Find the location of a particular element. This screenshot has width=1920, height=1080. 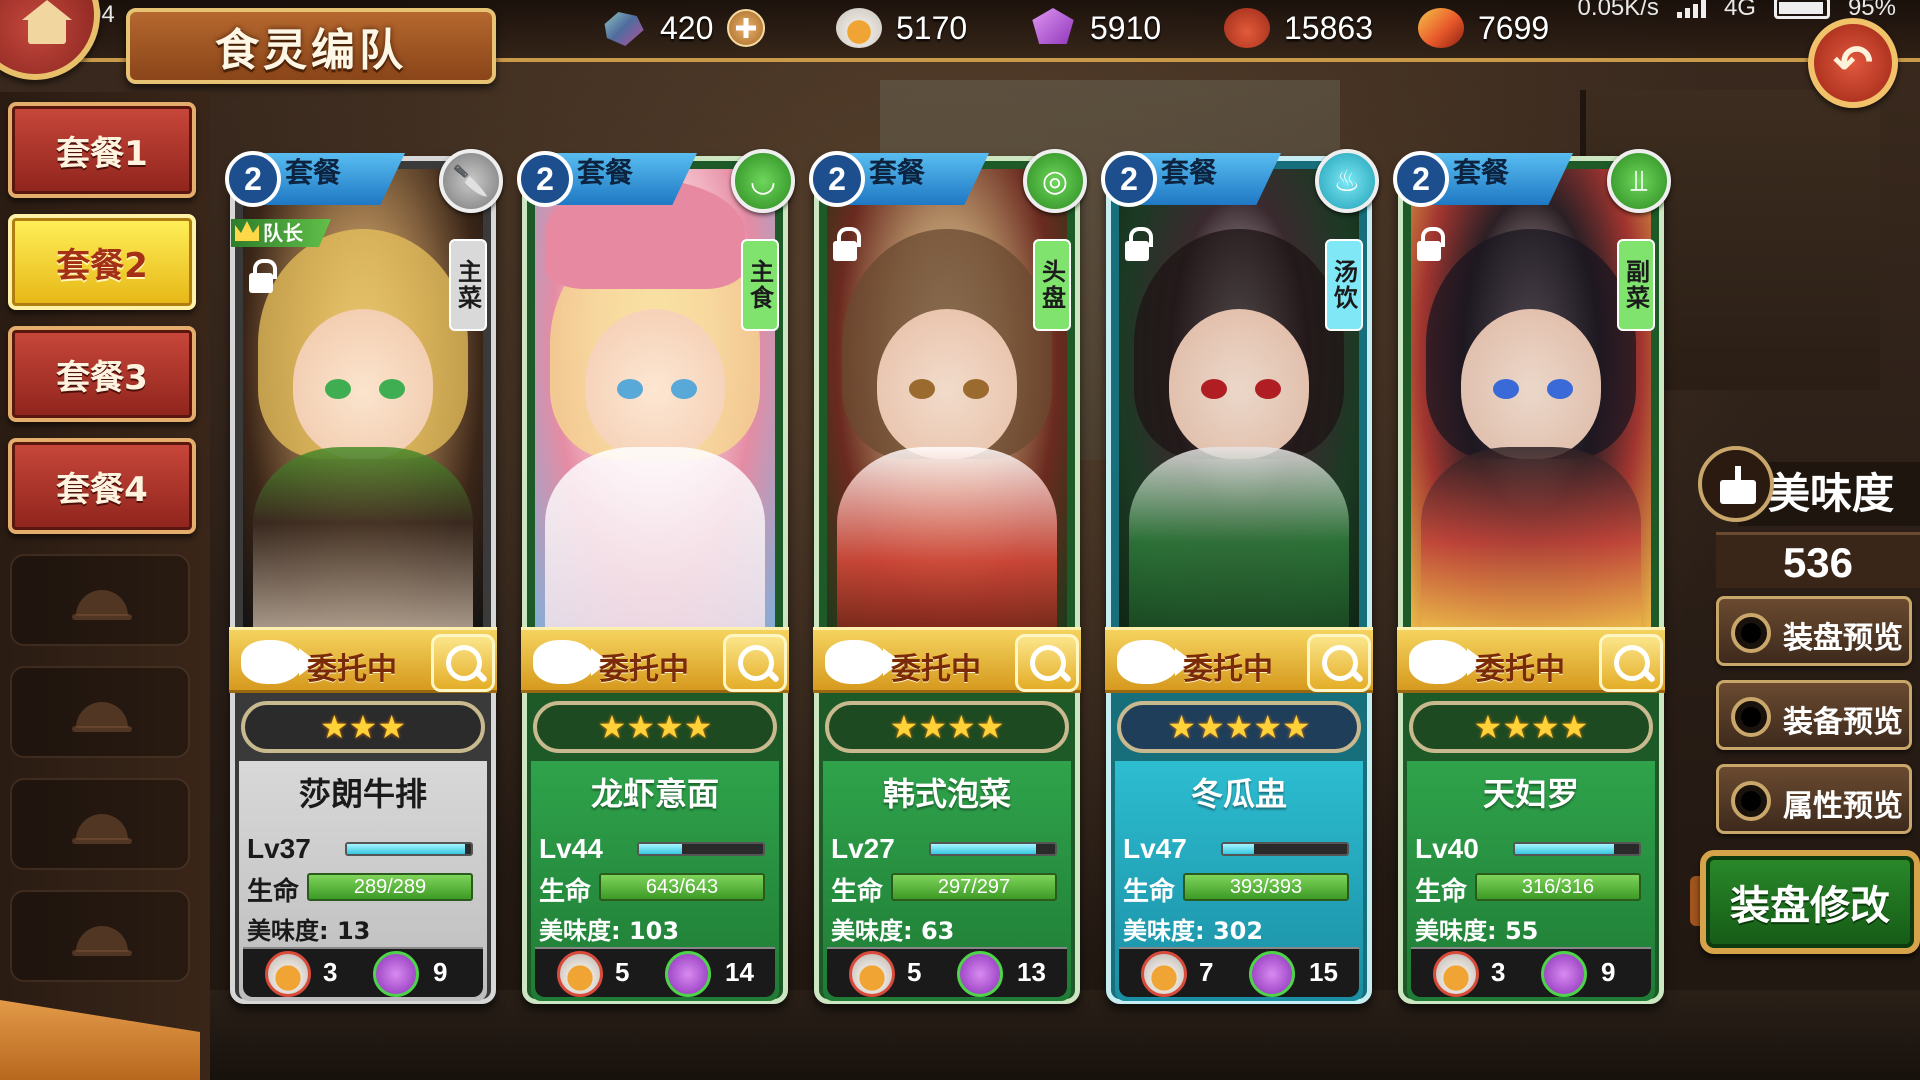

star-rating: ★★★★ is located at coordinates (947, 727).